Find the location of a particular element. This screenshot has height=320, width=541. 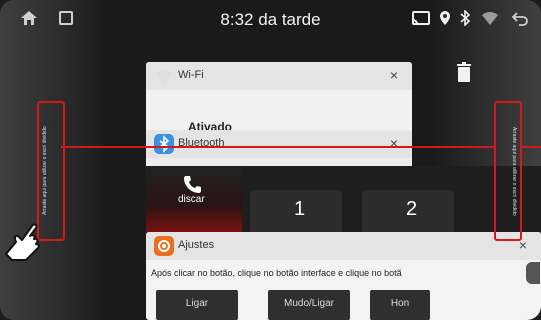

dial-tile: discar is located at coordinates (194, 199).